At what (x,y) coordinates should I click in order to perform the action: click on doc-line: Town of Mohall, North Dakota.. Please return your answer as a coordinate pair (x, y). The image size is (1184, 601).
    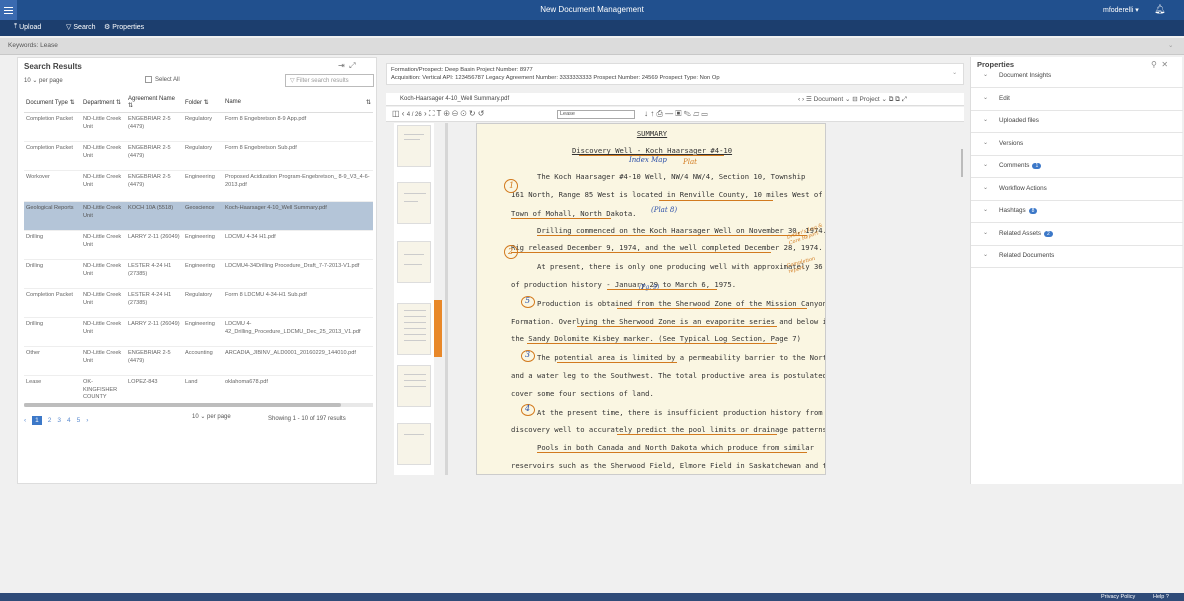
    Looking at the image, I should click on (574, 213).